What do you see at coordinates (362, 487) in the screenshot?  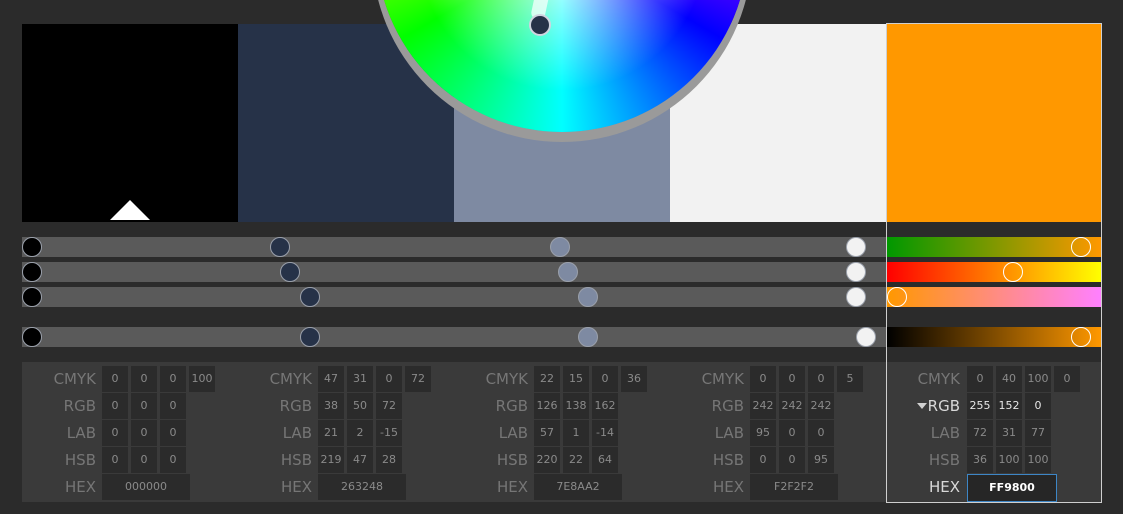 I see `hex-value-field: 263248` at bounding box center [362, 487].